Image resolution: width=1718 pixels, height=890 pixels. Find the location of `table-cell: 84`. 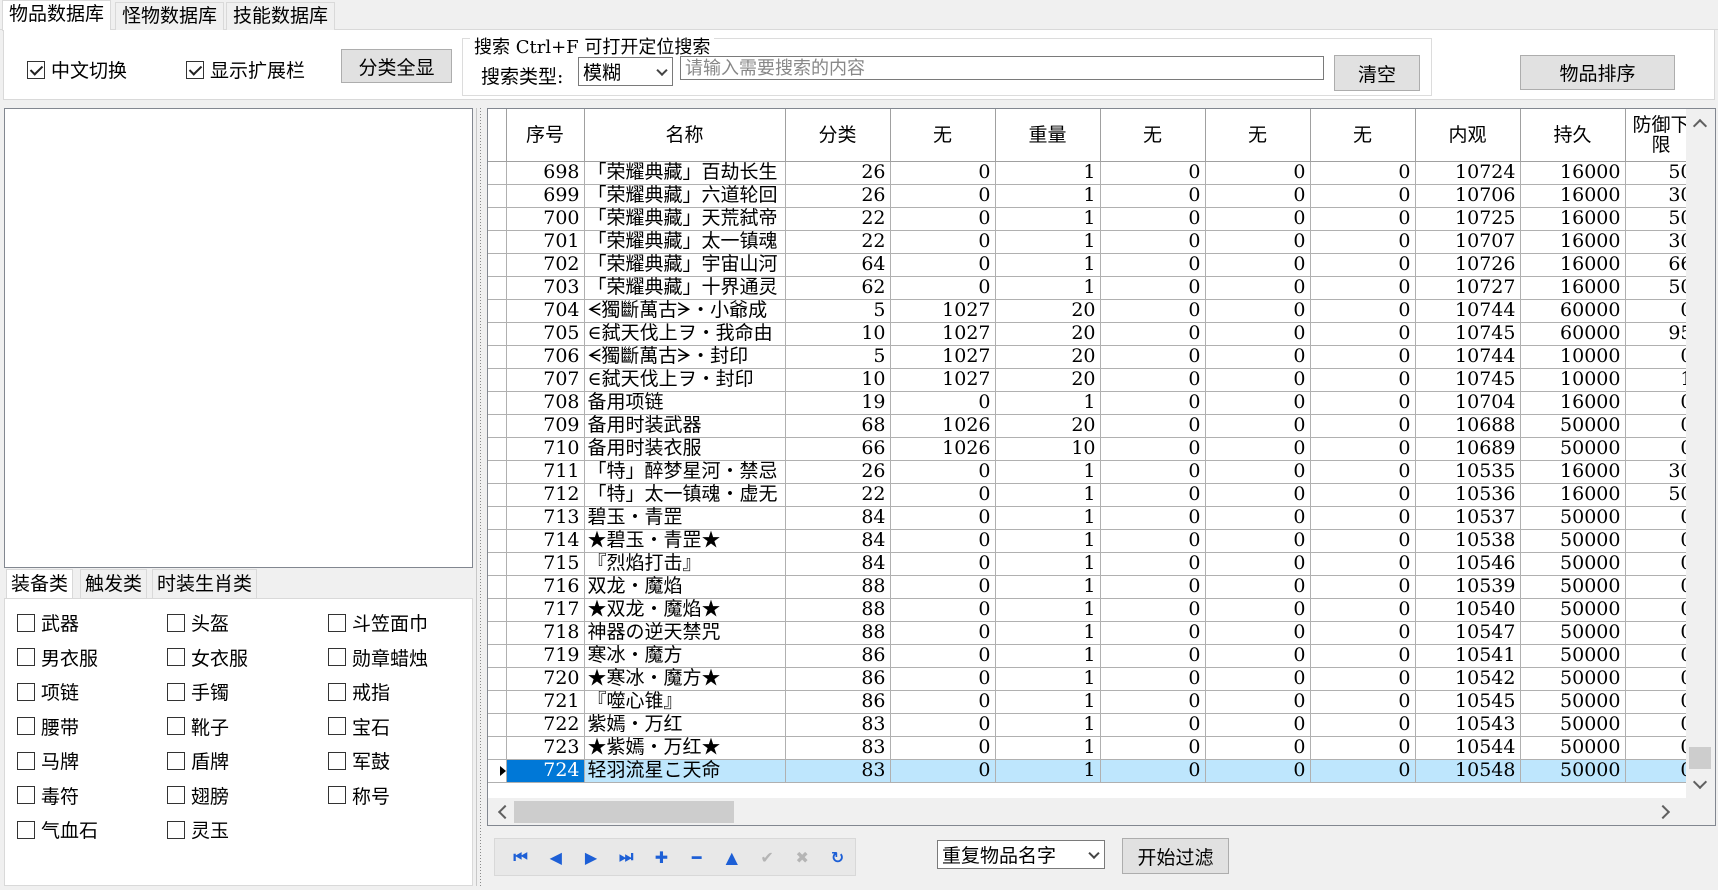

table-cell: 84 is located at coordinates (838, 541).